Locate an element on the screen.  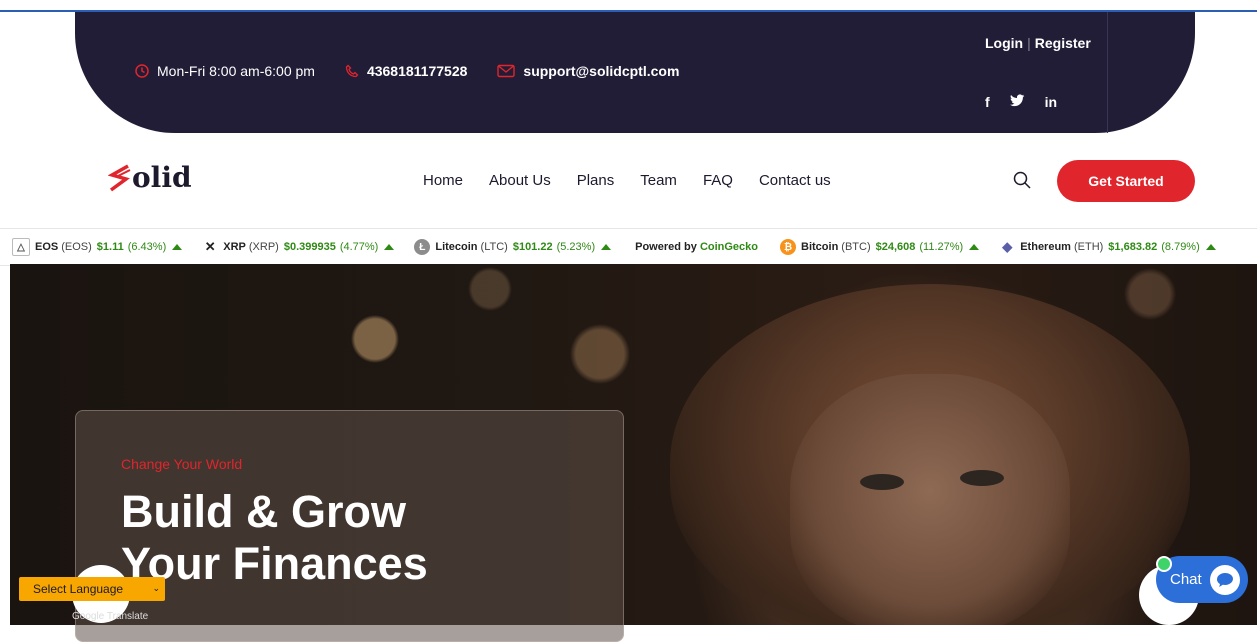
phone-text: 4368181177528 is located at coordinates (417, 71).